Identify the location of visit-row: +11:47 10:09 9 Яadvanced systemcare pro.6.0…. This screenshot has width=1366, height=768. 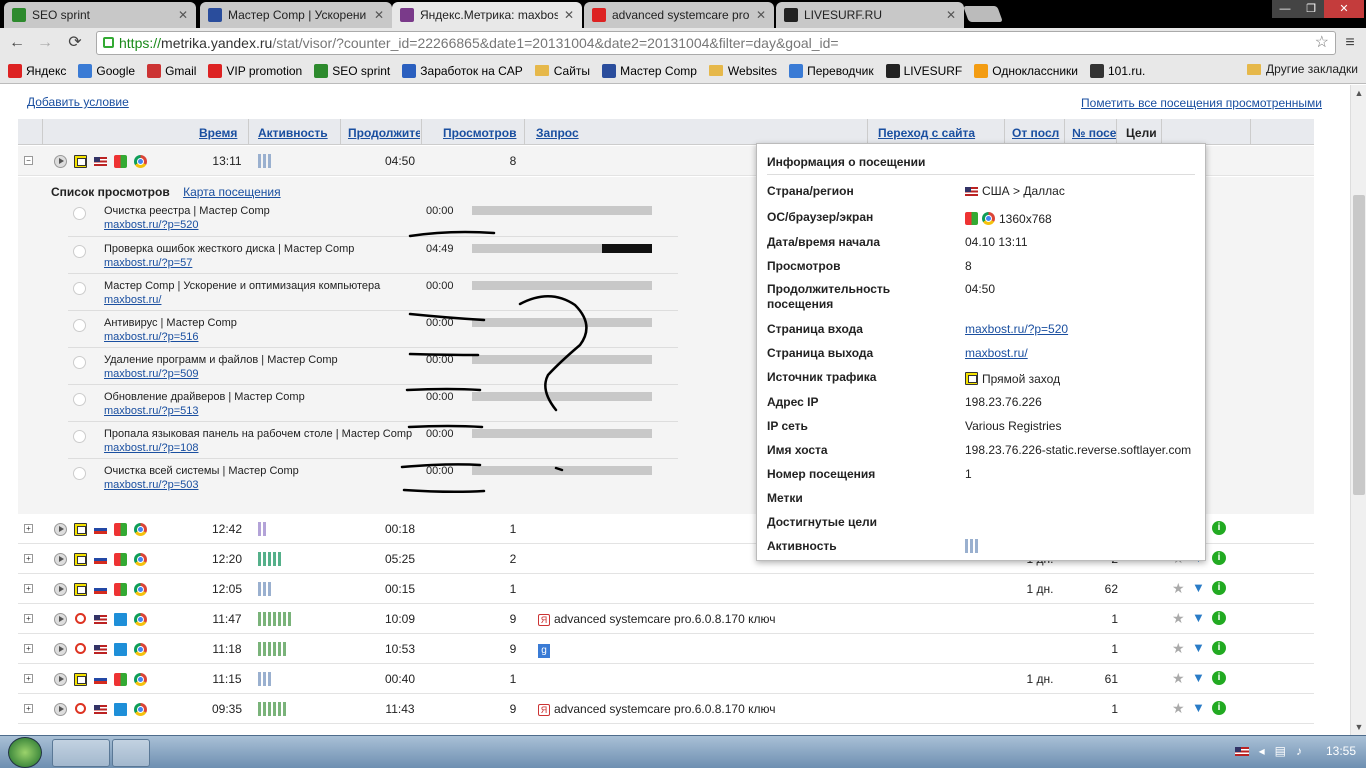
(666, 619).